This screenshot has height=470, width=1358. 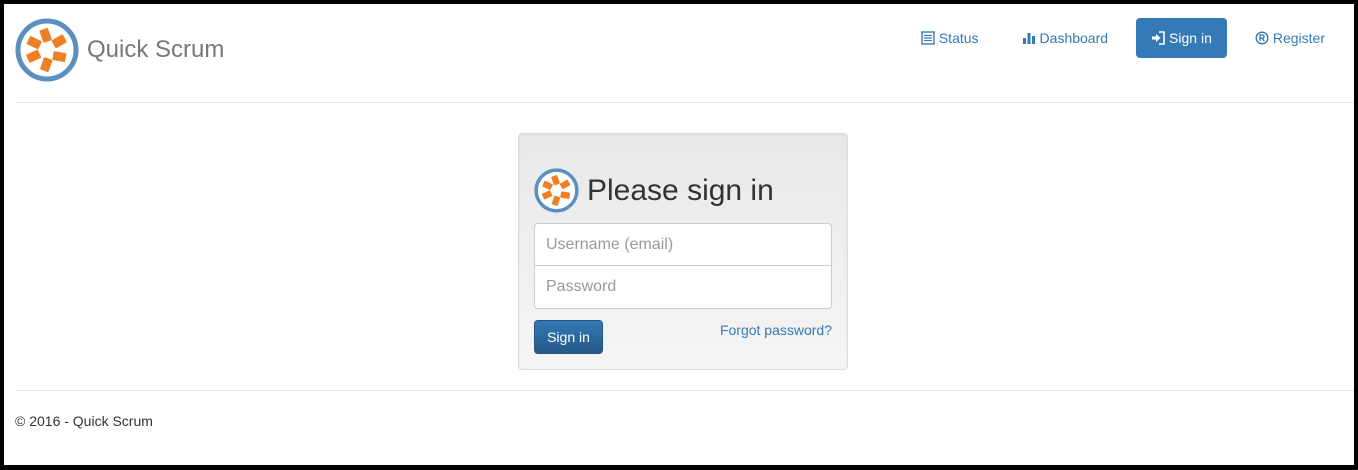 What do you see at coordinates (776, 330) in the screenshot?
I see `forgot-password-link: Forgot password?` at bounding box center [776, 330].